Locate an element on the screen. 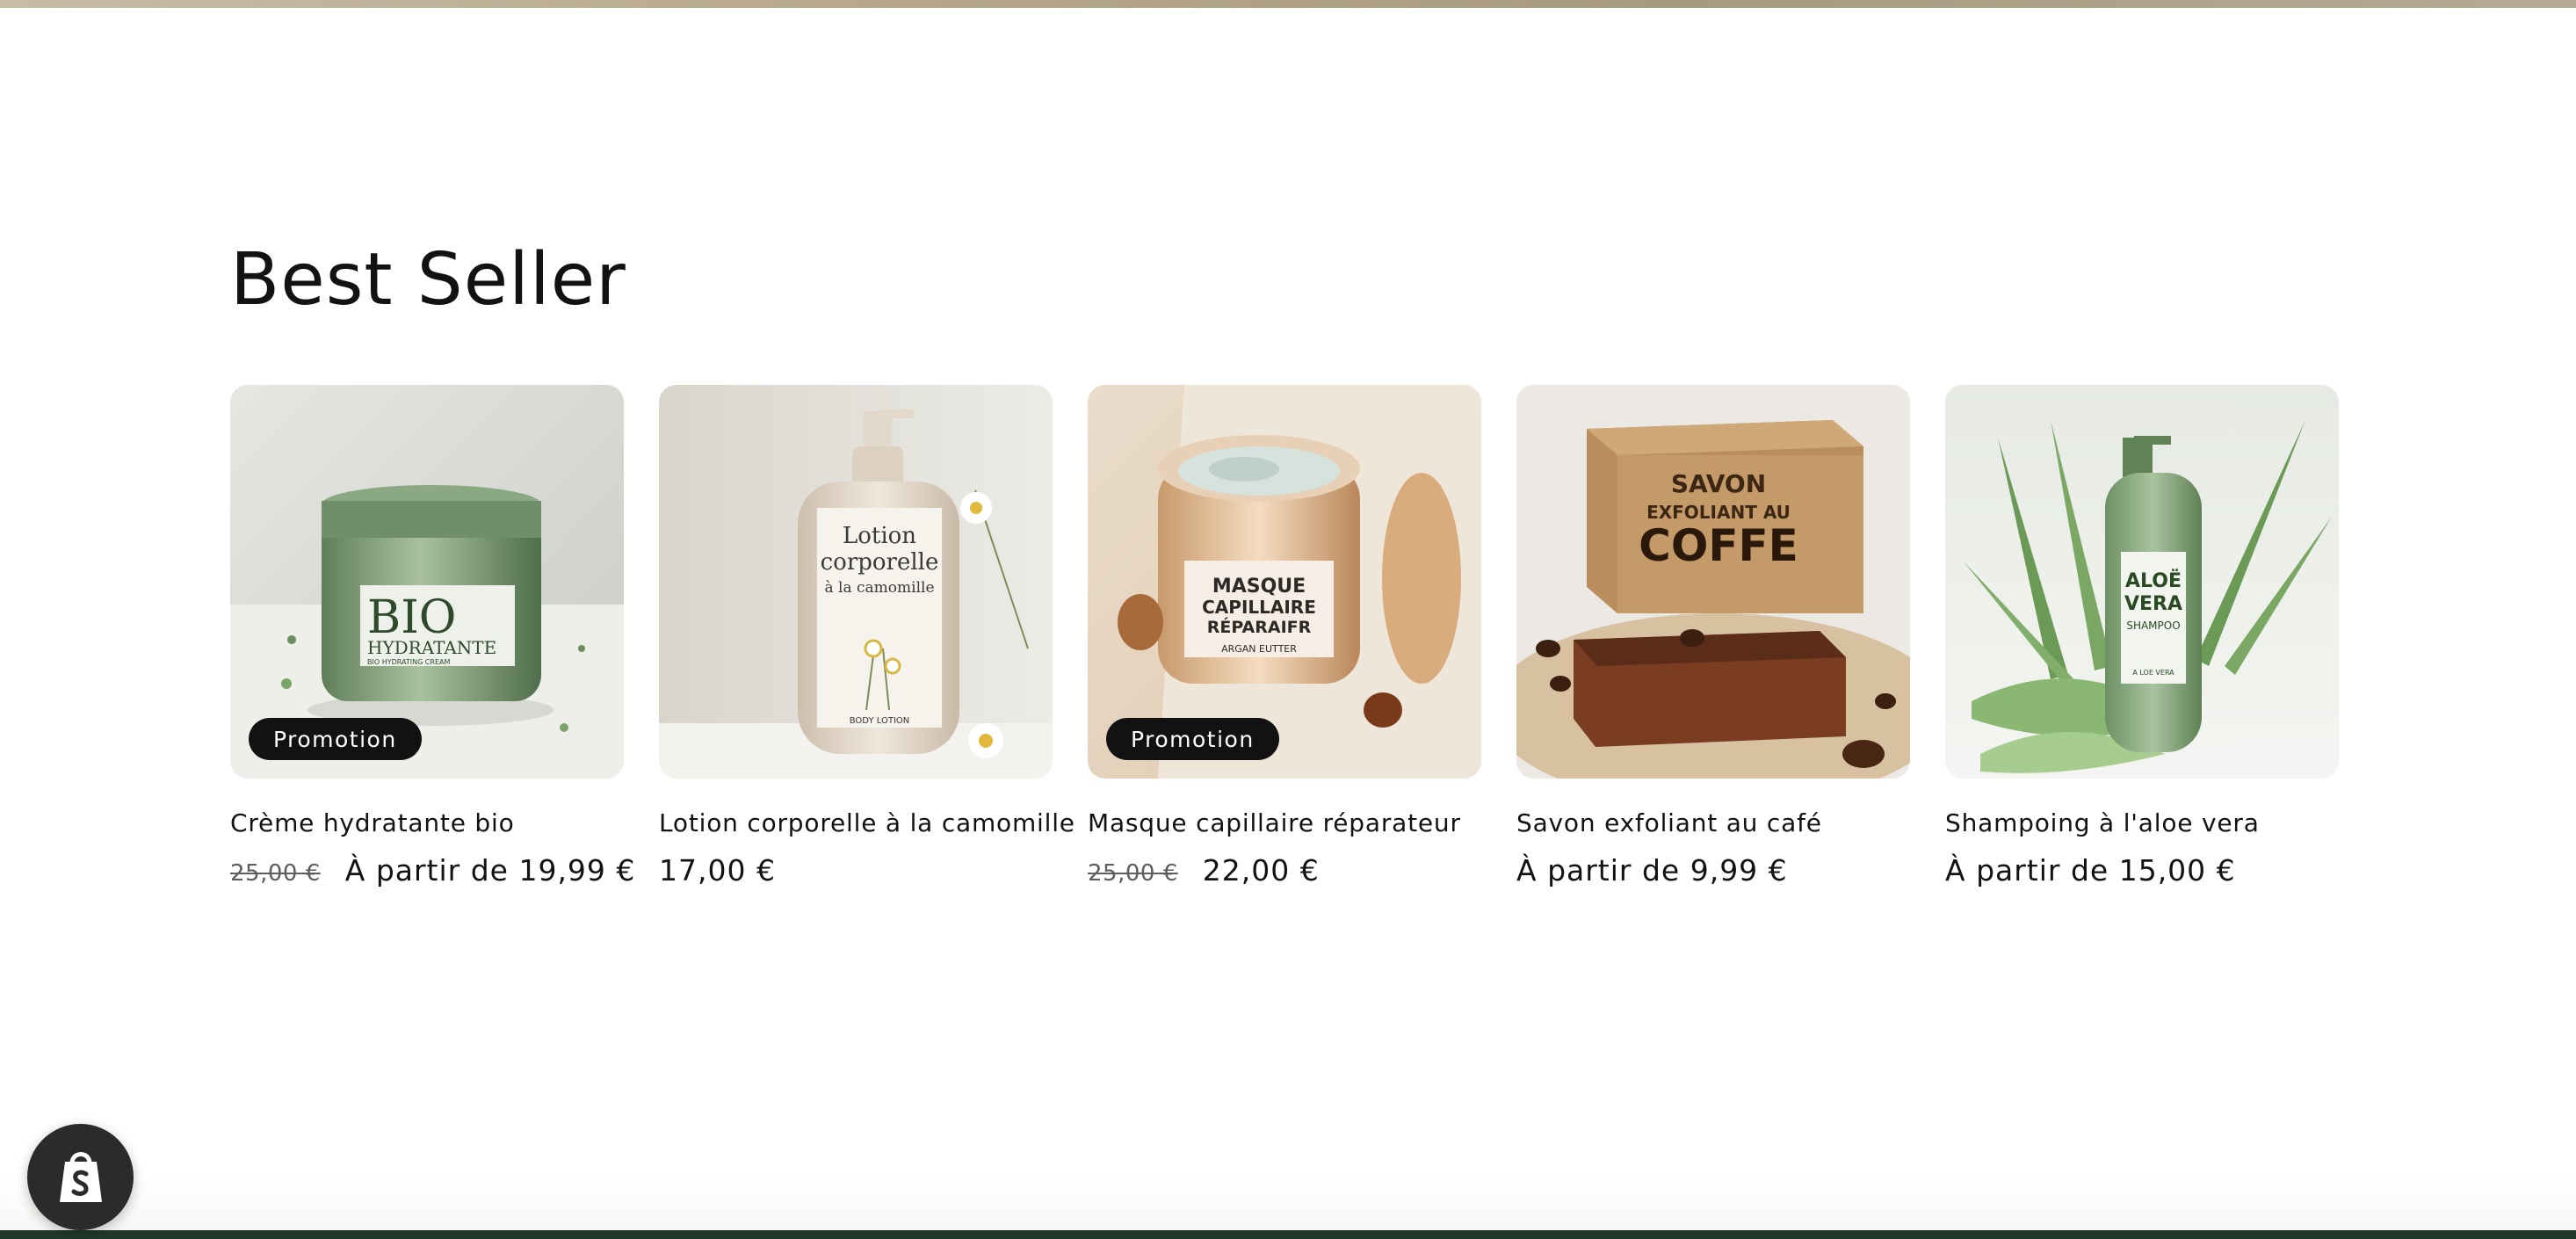 Image resolution: width=2576 pixels, height=1239 pixels. svg-text: RÉPARAIFR is located at coordinates (1259, 627).